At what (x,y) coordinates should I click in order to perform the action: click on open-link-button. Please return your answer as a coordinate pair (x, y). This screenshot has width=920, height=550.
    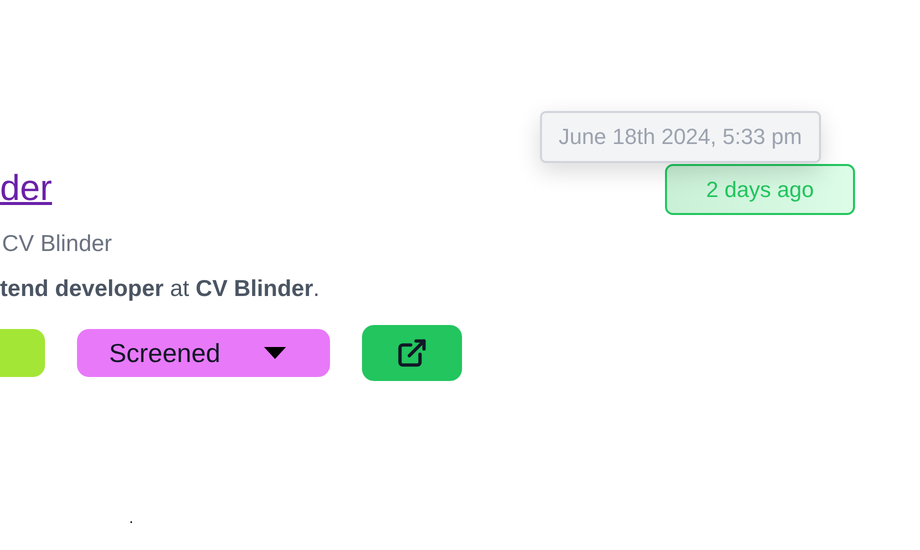
    Looking at the image, I should click on (412, 353).